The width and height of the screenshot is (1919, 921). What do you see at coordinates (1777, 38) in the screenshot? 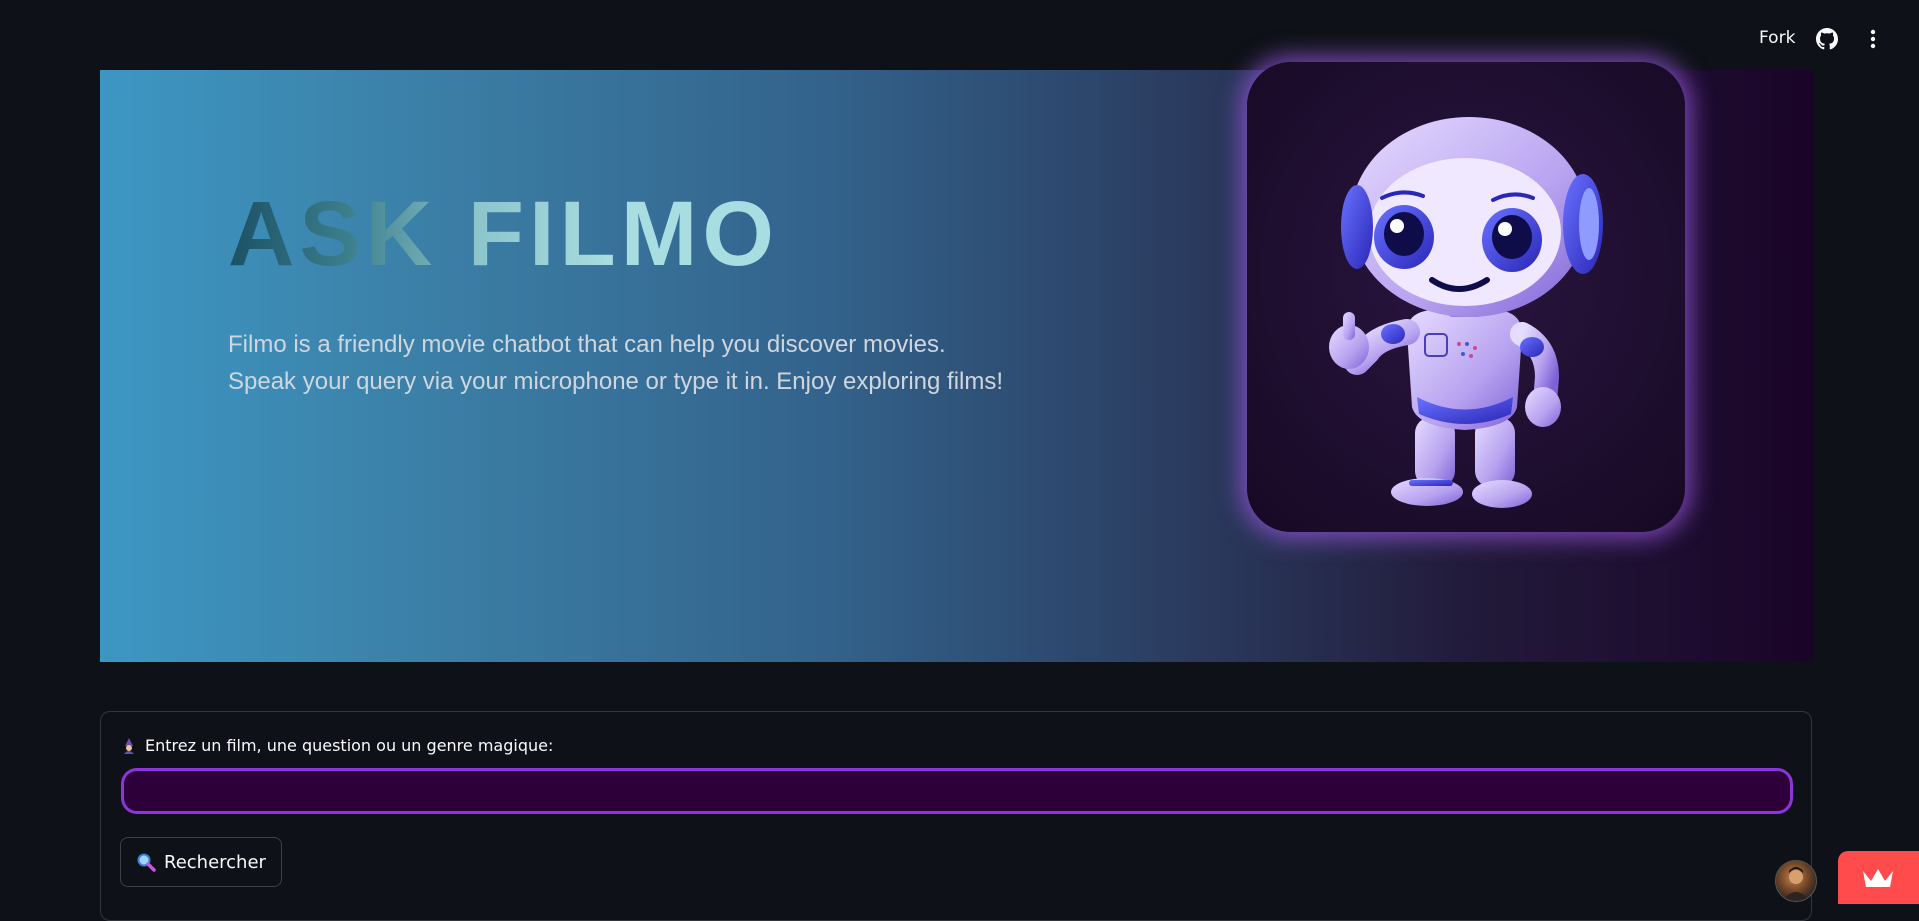
I see `fork-link: Fork` at bounding box center [1777, 38].